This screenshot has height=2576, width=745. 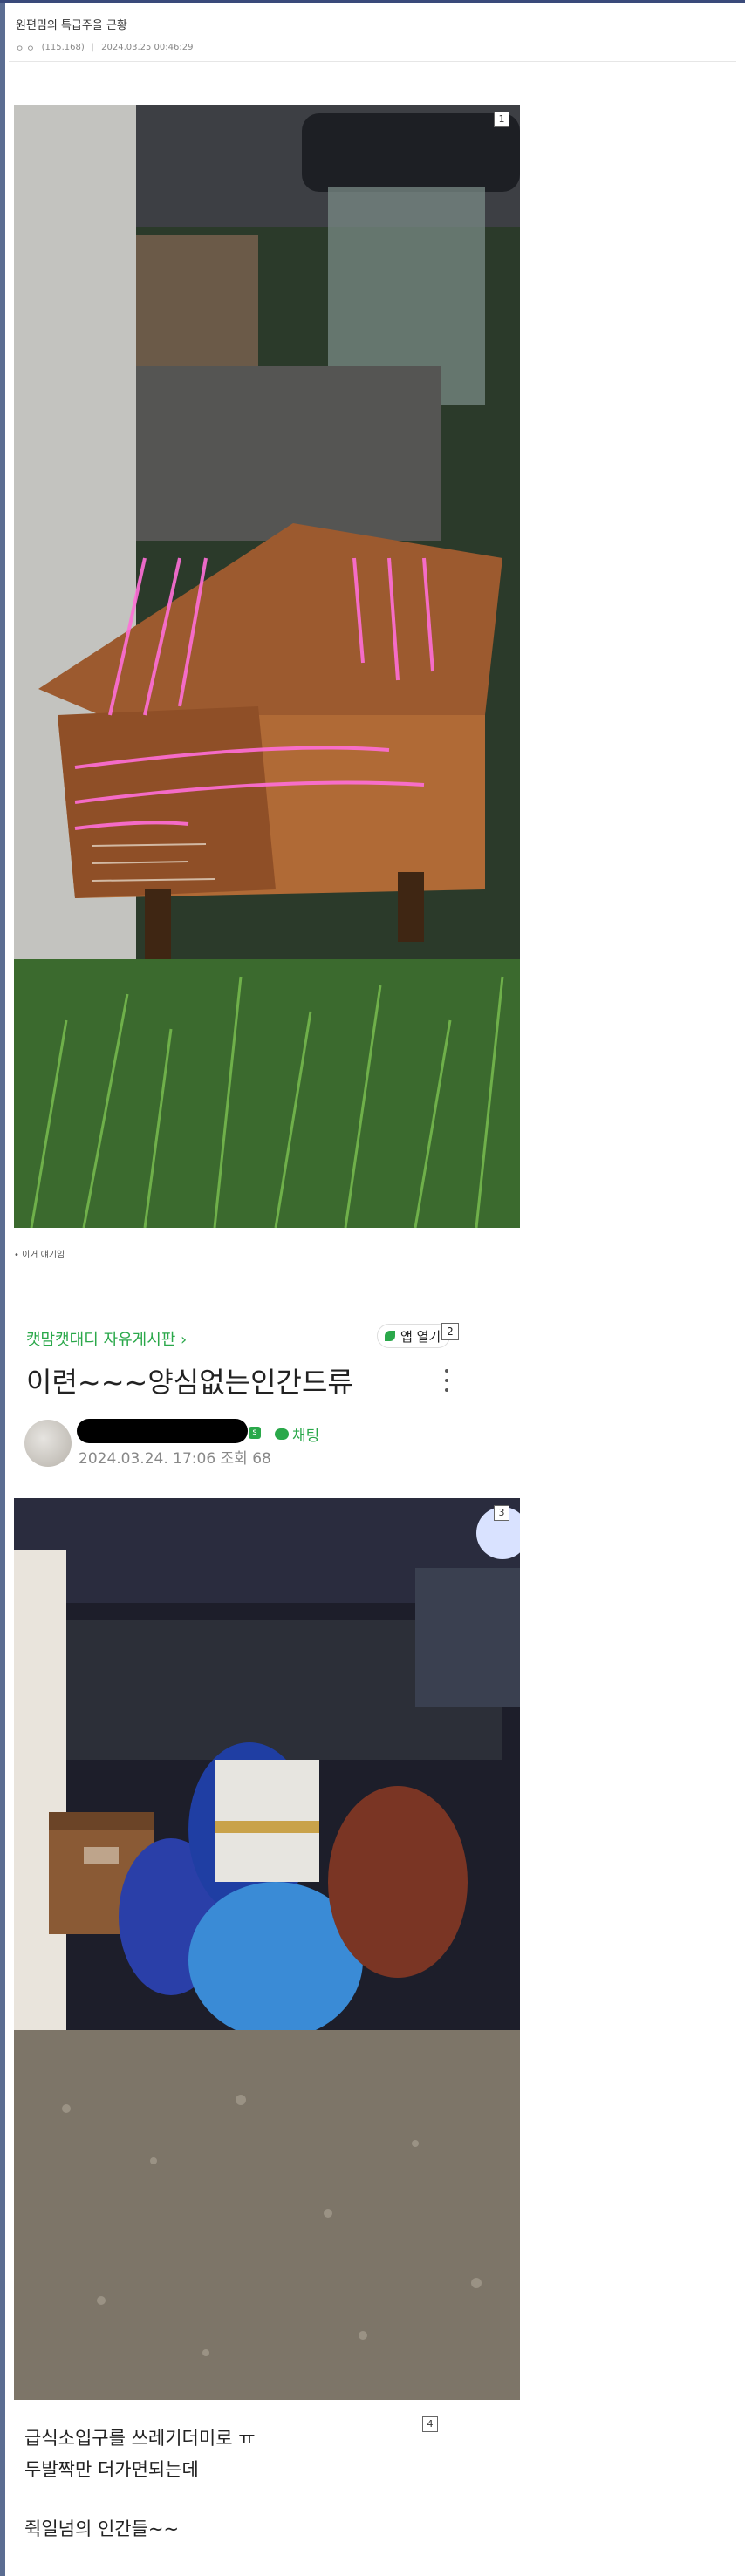 What do you see at coordinates (102, 2528) in the screenshot?
I see `body-line-4: 쥑일넘의 인간들~~` at bounding box center [102, 2528].